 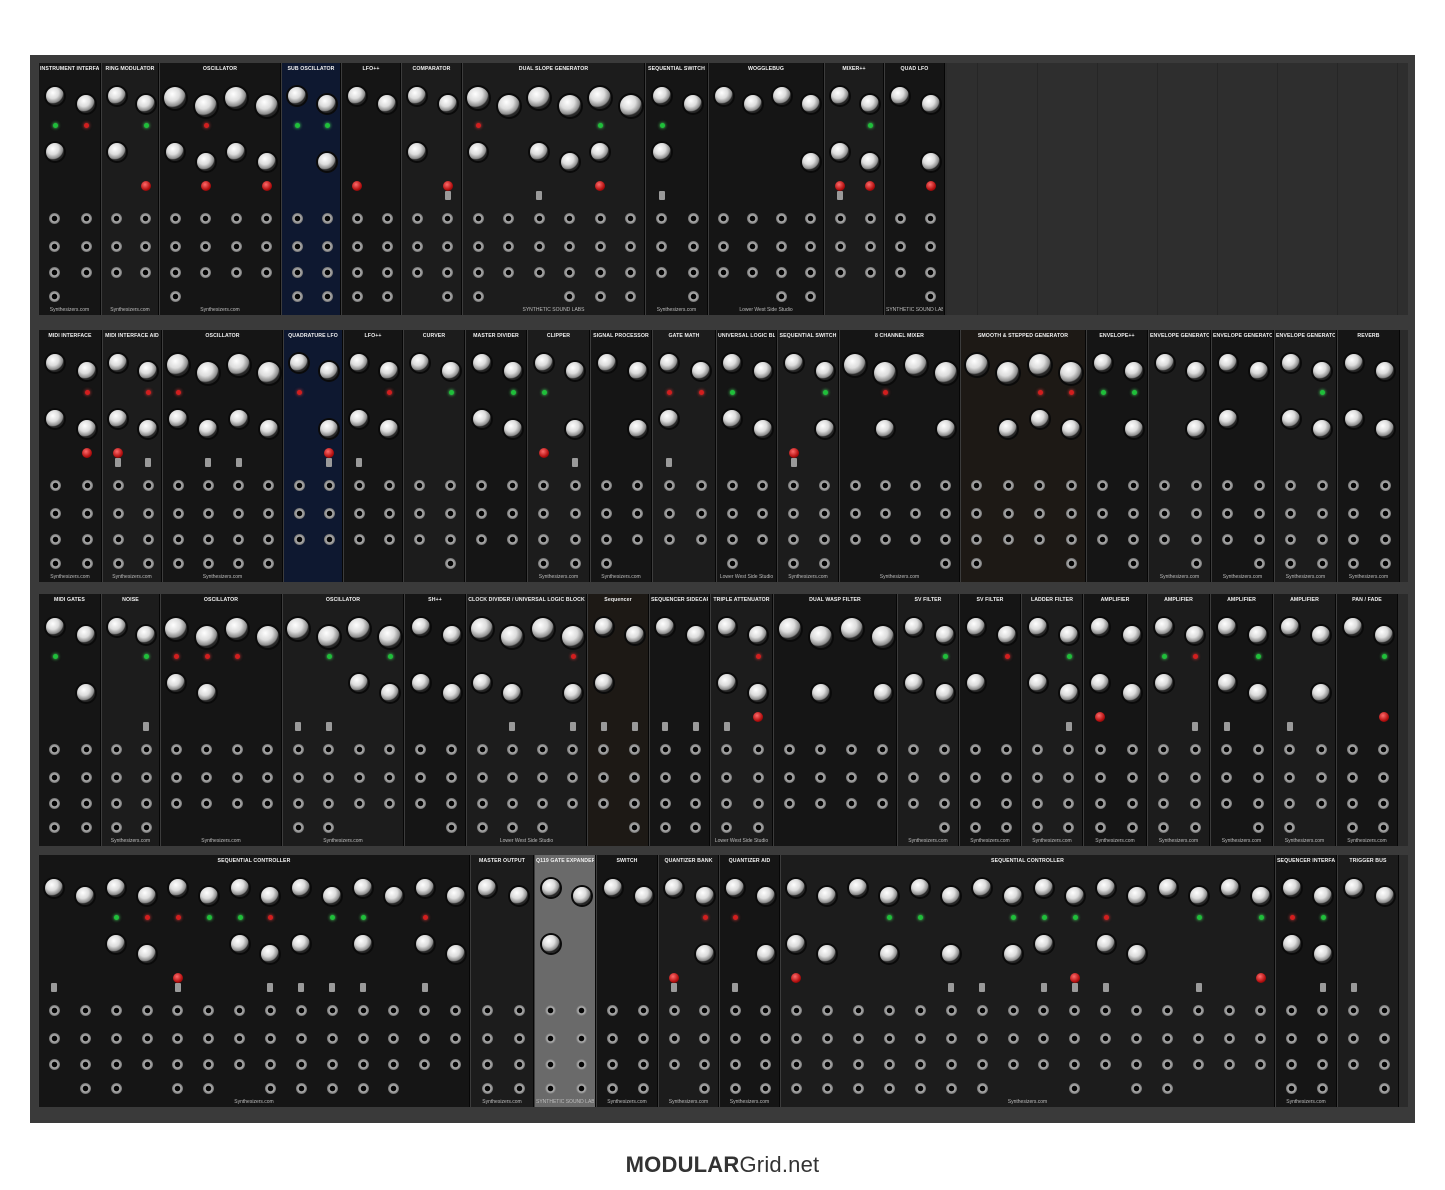 I want to click on push-button, so click(x=447, y=186).